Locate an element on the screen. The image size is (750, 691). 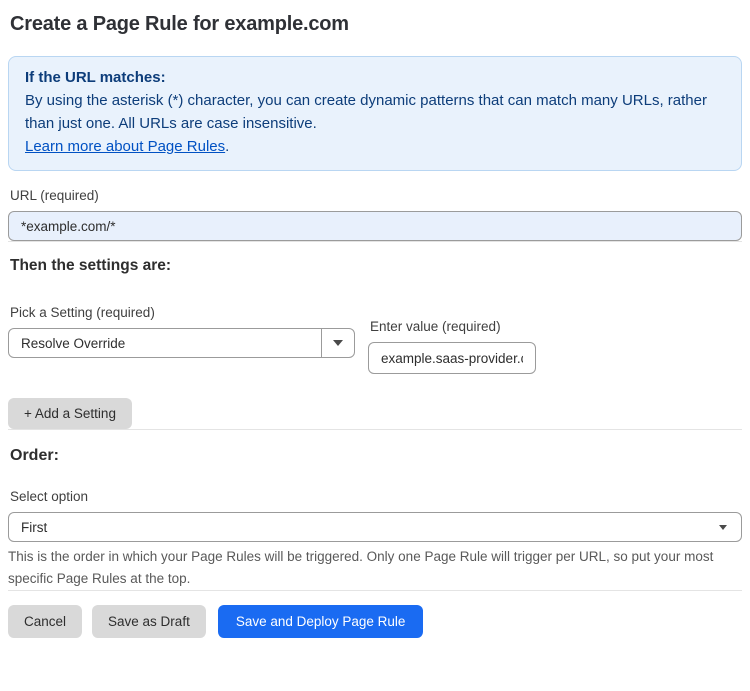
url-field-label: URL (required) is located at coordinates (54, 195).